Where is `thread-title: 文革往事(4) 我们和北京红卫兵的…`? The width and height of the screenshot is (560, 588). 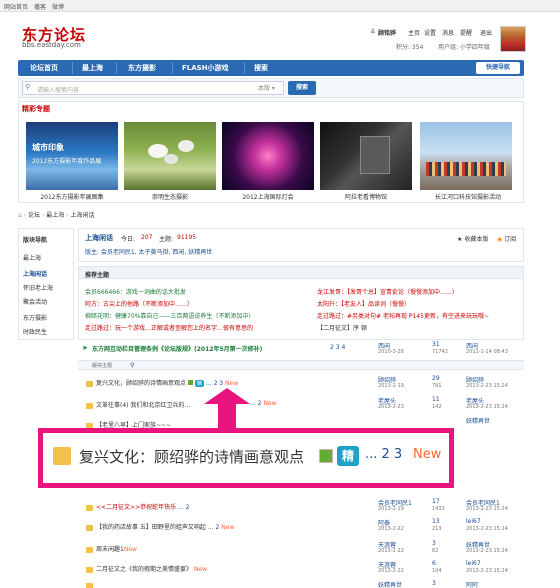
thread-title: 文革往事(4) 我们和北京红卫兵的… is located at coordinates (143, 405).